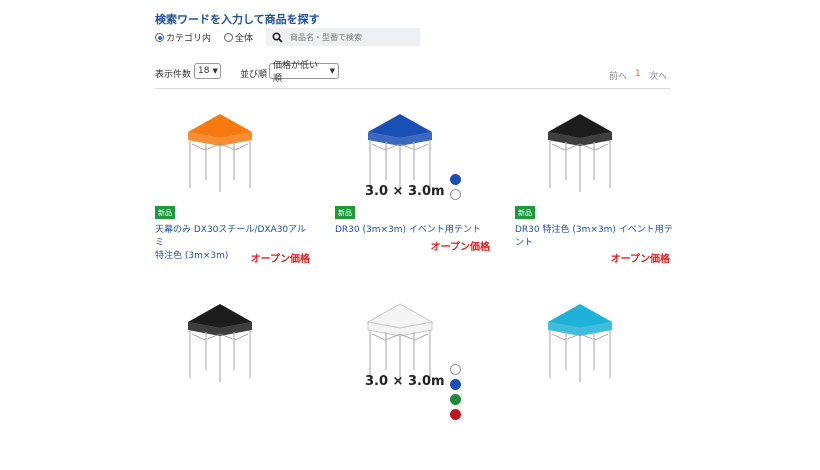 The width and height of the screenshot is (820, 470). What do you see at coordinates (408, 230) in the screenshot?
I see `product-name-line: DR30 (3m×3m) イベント用テント` at bounding box center [408, 230].